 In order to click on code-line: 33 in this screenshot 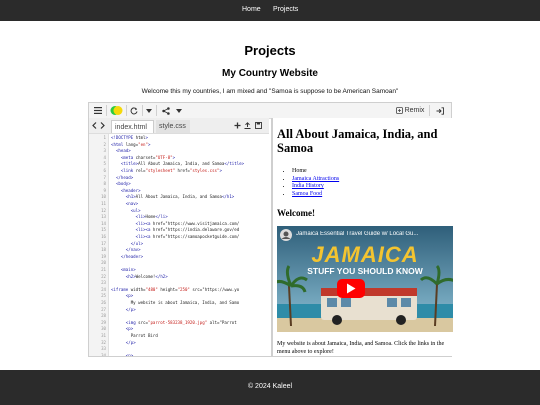, I will do `click(179, 349)`.